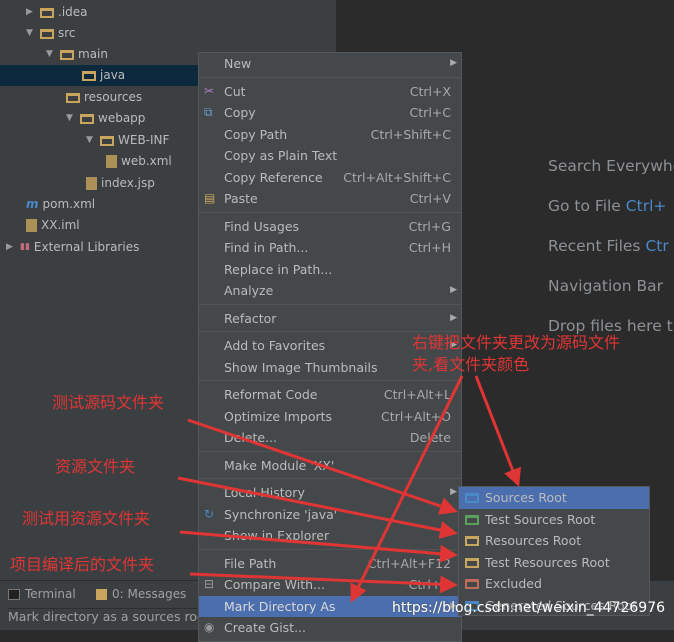 This screenshot has height=642, width=674. I want to click on note-excluded: 项目编译后的文件夹, so click(82, 564).